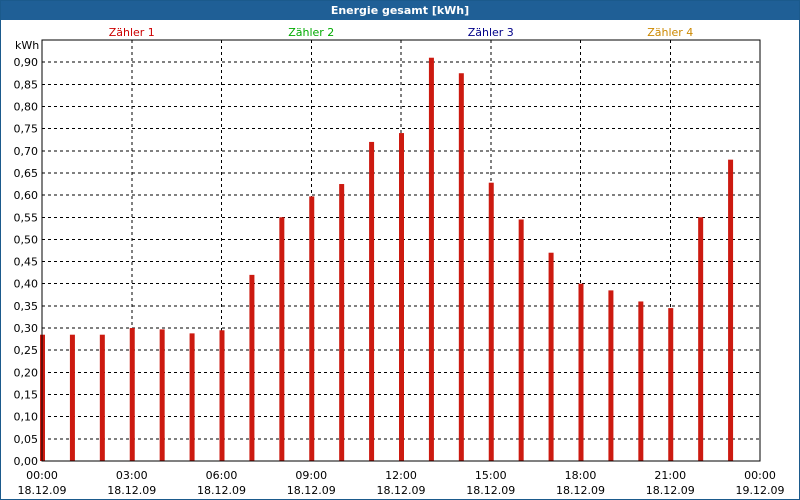  What do you see at coordinates (26, 195) in the screenshot?
I see `y-tick-label: 0,60` at bounding box center [26, 195].